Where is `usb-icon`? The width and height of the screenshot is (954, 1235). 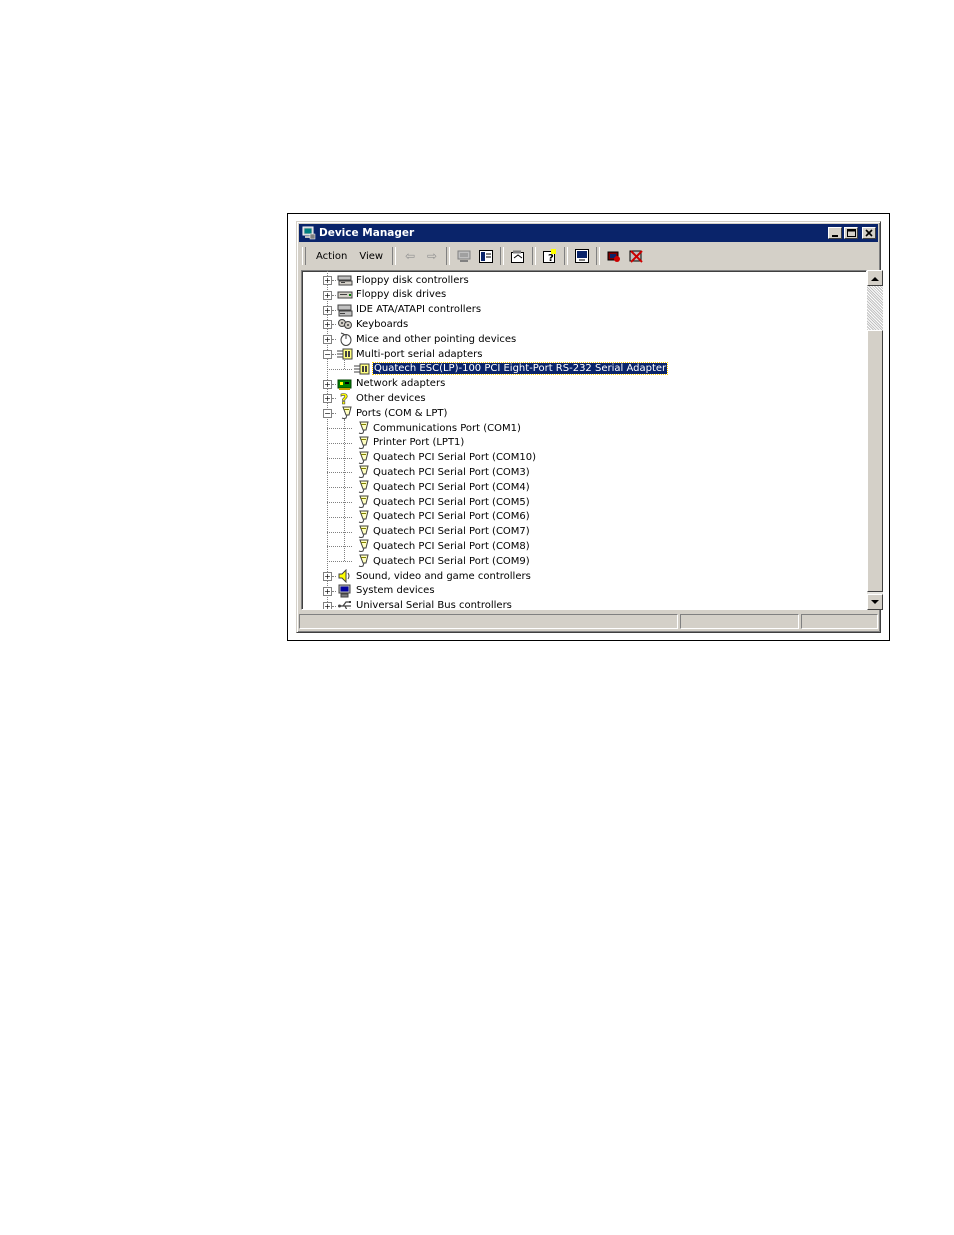 usb-icon is located at coordinates (345, 604).